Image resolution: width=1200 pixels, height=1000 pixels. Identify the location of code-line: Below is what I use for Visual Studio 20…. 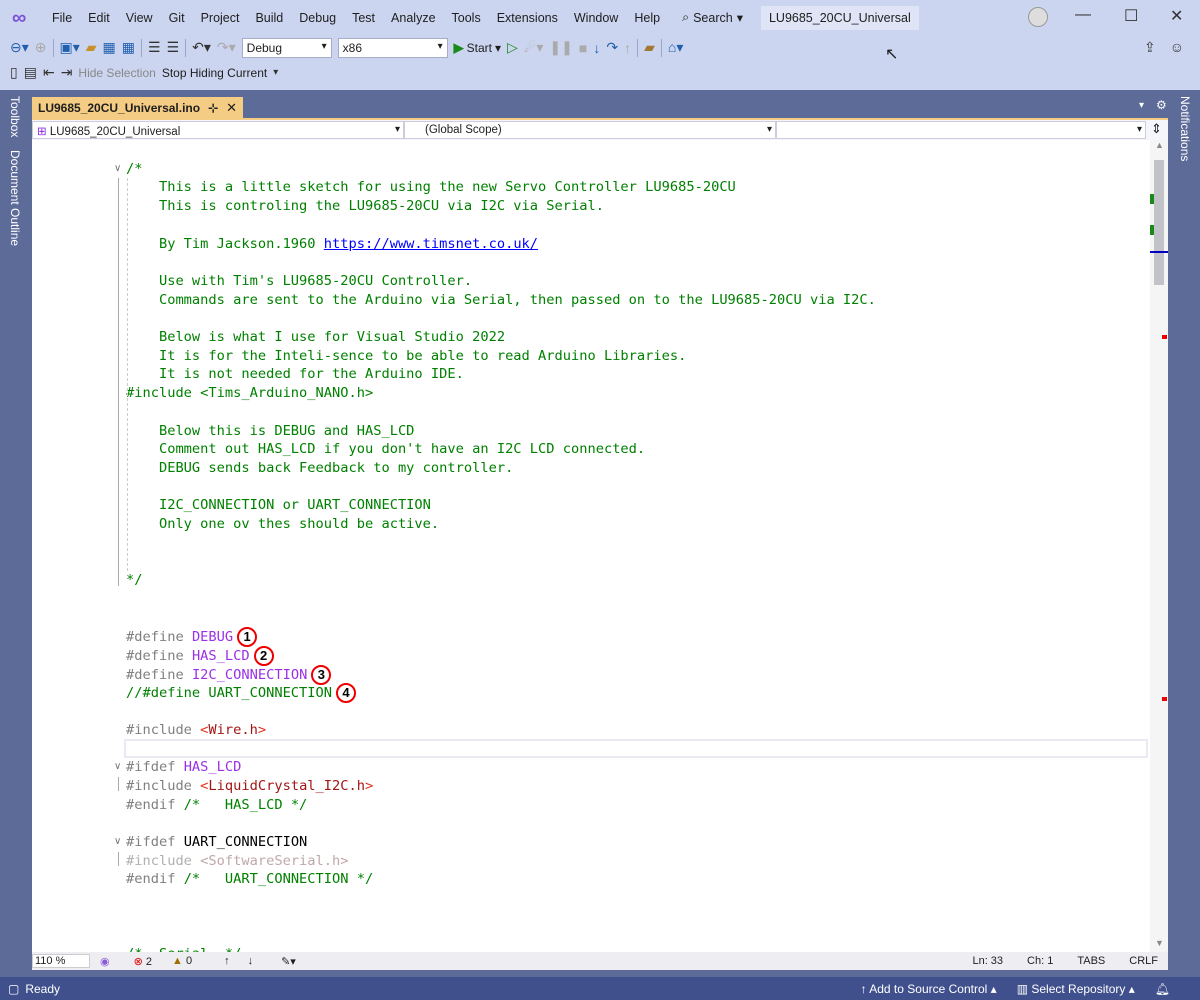
(315, 337).